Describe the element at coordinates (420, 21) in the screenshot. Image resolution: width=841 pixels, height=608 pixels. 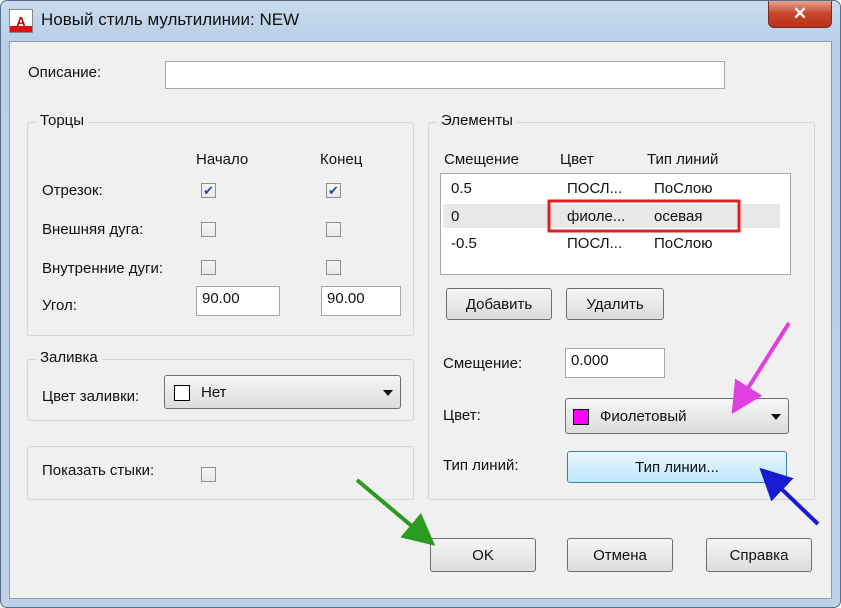
I see `title-bar: A Новый стиль мультилинии: NEW ✕` at that location.